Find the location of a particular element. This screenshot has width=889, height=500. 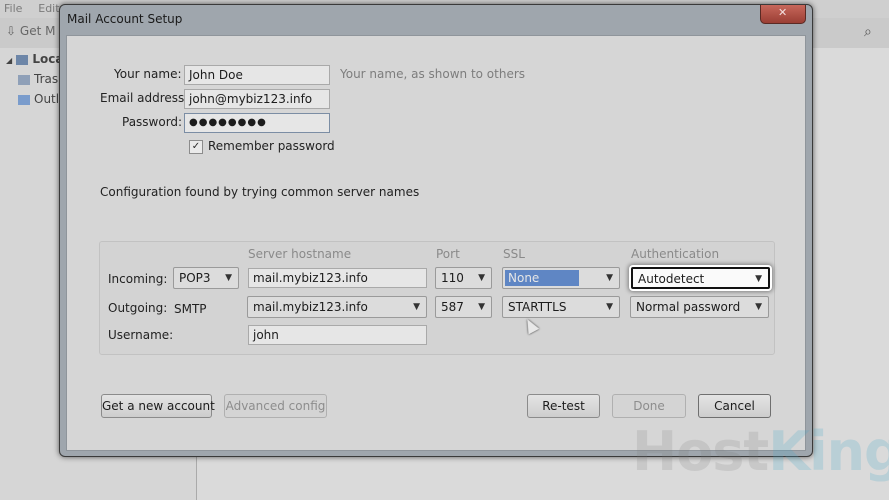

dialog-title: Mail Account Setup is located at coordinates (125, 19).